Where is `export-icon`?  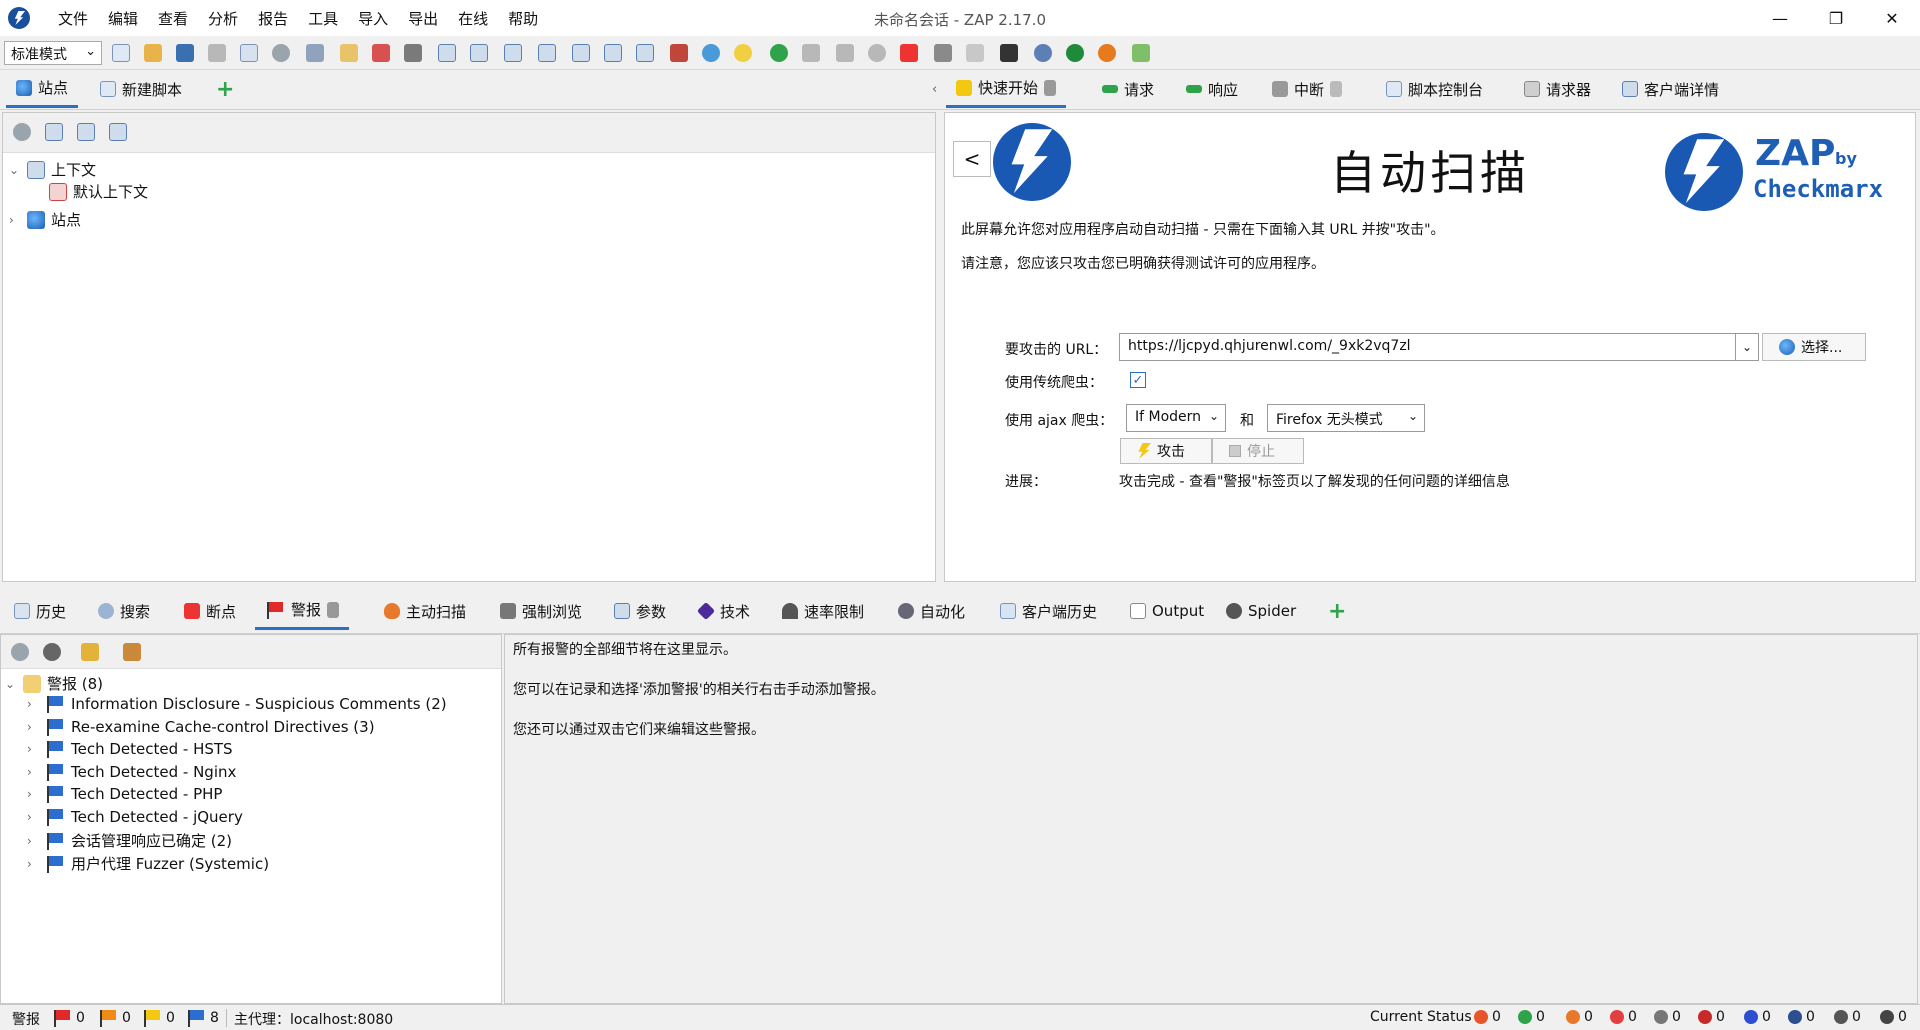
export-icon is located at coordinates (315, 53).